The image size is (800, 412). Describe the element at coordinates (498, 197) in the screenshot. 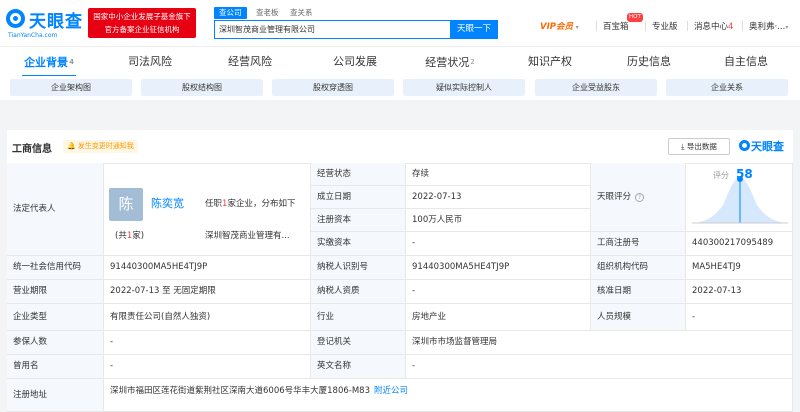

I see `estab-date-value: 2022-07-13` at that location.